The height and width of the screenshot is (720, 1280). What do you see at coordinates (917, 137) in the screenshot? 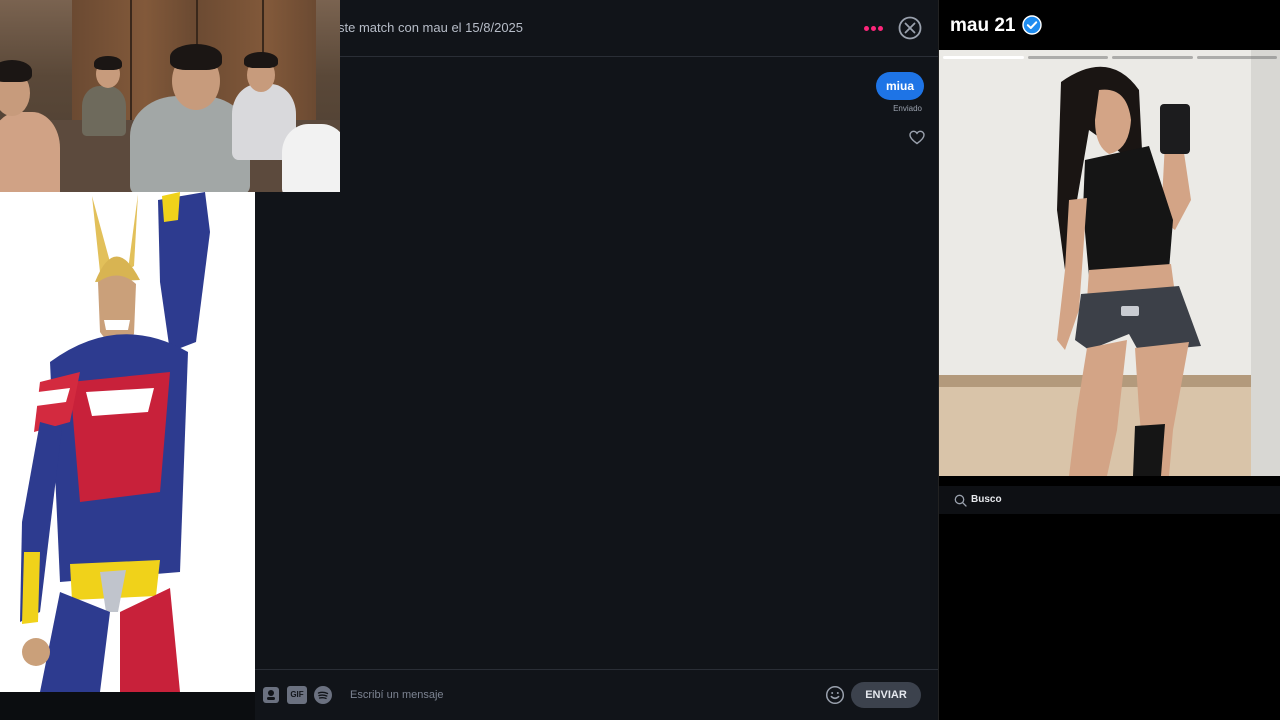
I see `heart-icon` at bounding box center [917, 137].